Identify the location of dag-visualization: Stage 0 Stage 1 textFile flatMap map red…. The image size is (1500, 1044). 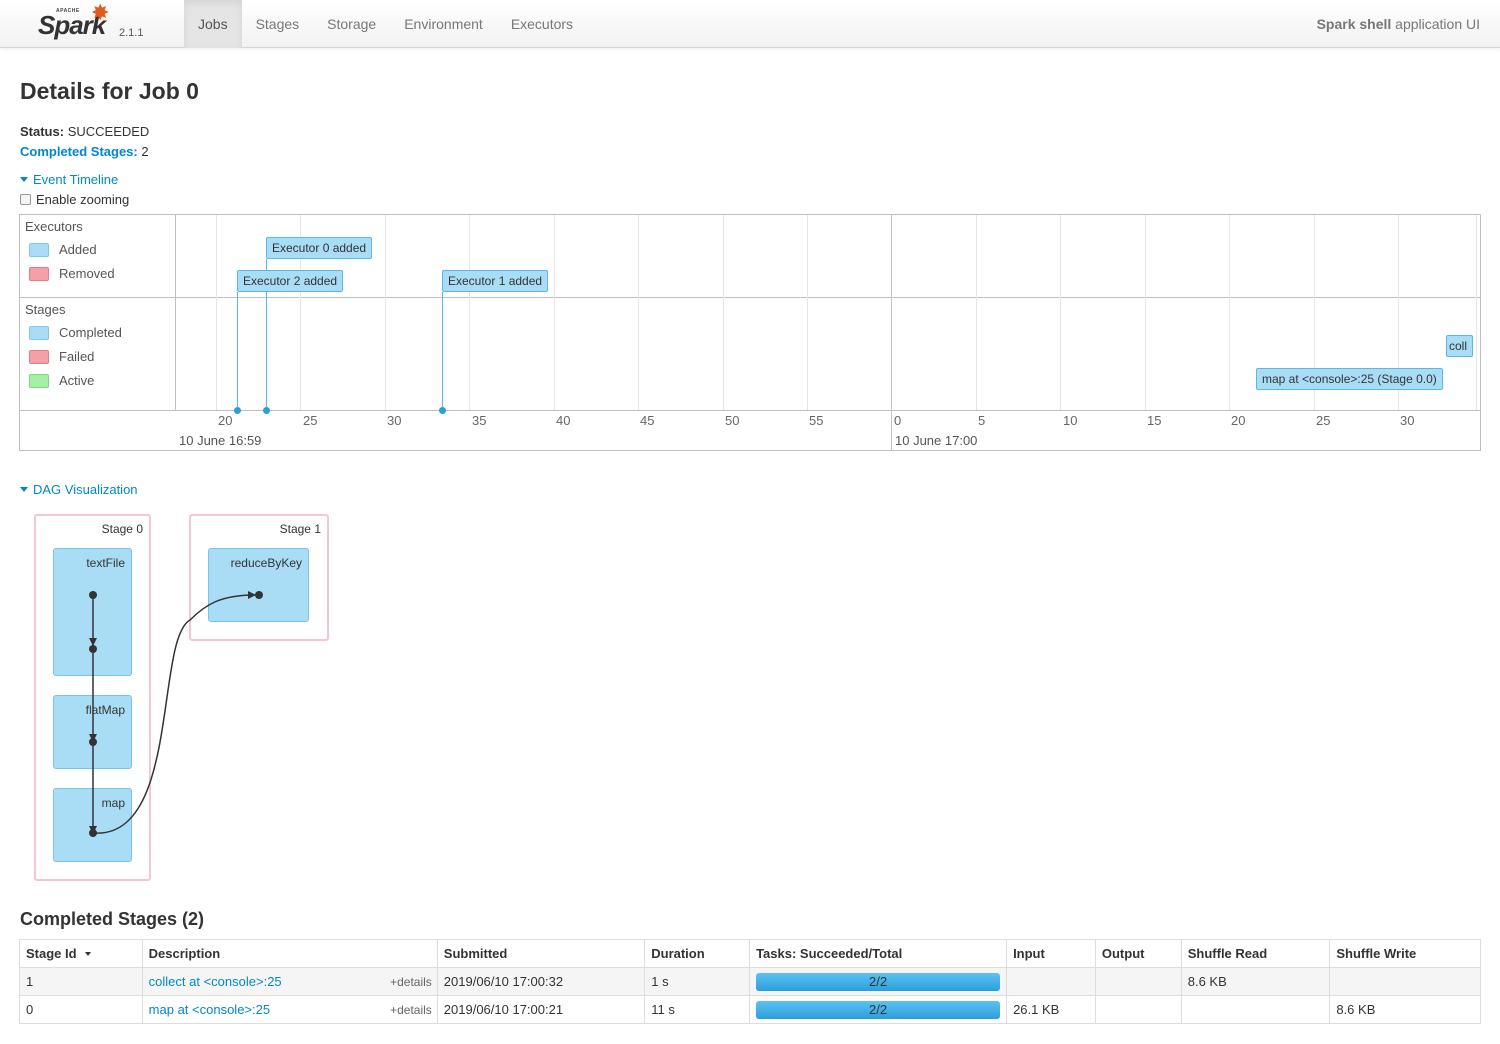
(185, 700).